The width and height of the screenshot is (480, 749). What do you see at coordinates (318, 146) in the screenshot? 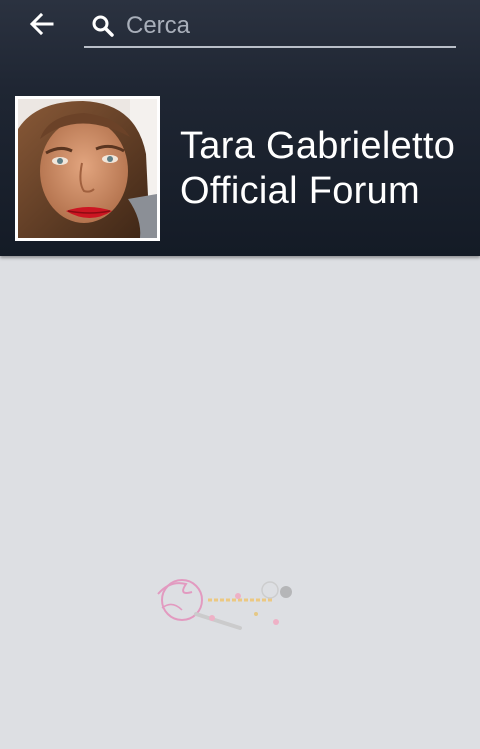
I see `forum-title-line1: Tara Gabrieletto` at bounding box center [318, 146].